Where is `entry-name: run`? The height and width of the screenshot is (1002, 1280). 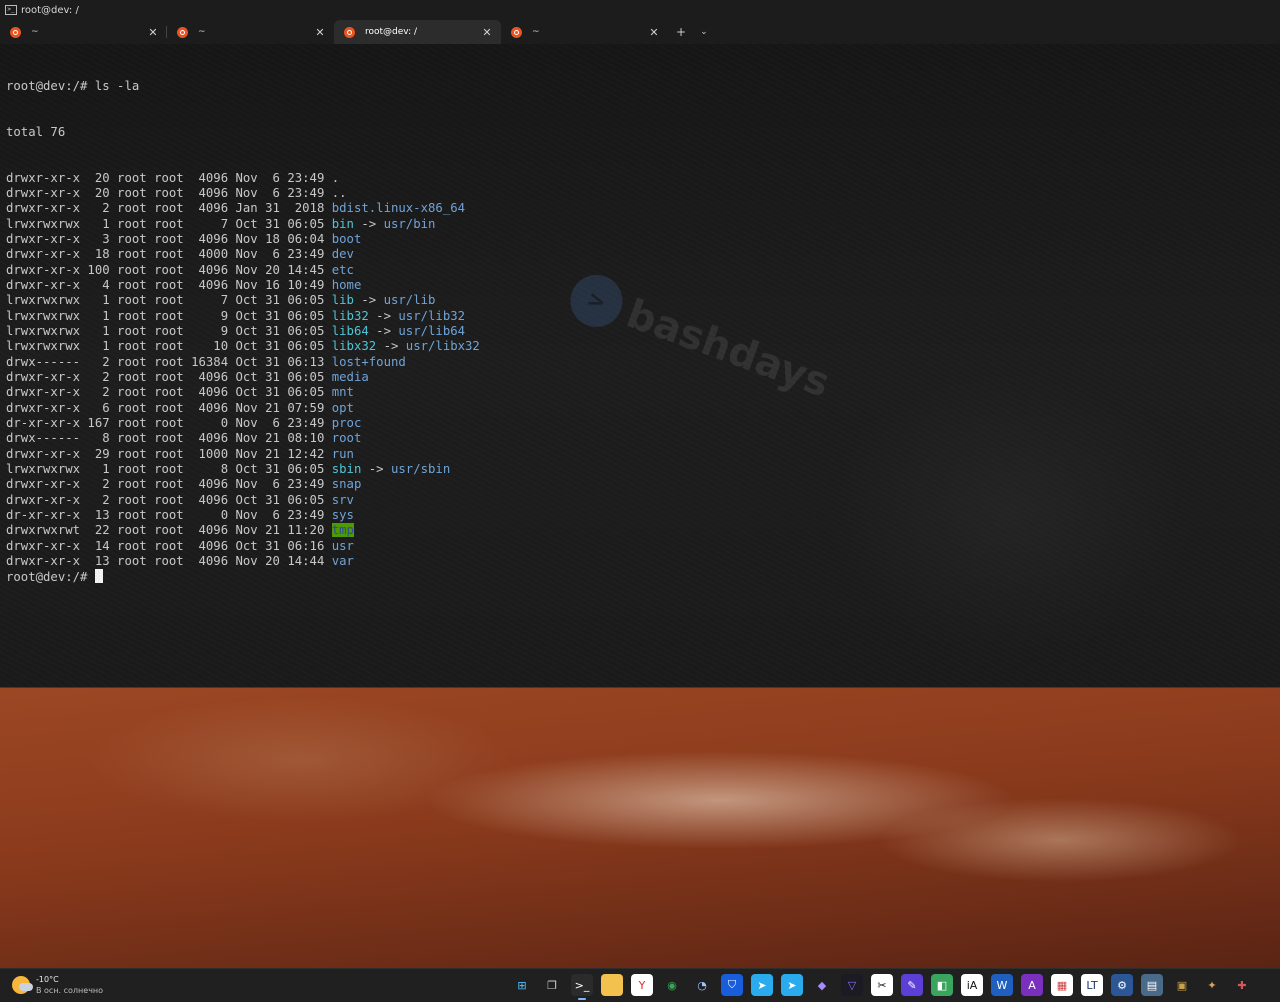
entry-name: run is located at coordinates (342, 453).